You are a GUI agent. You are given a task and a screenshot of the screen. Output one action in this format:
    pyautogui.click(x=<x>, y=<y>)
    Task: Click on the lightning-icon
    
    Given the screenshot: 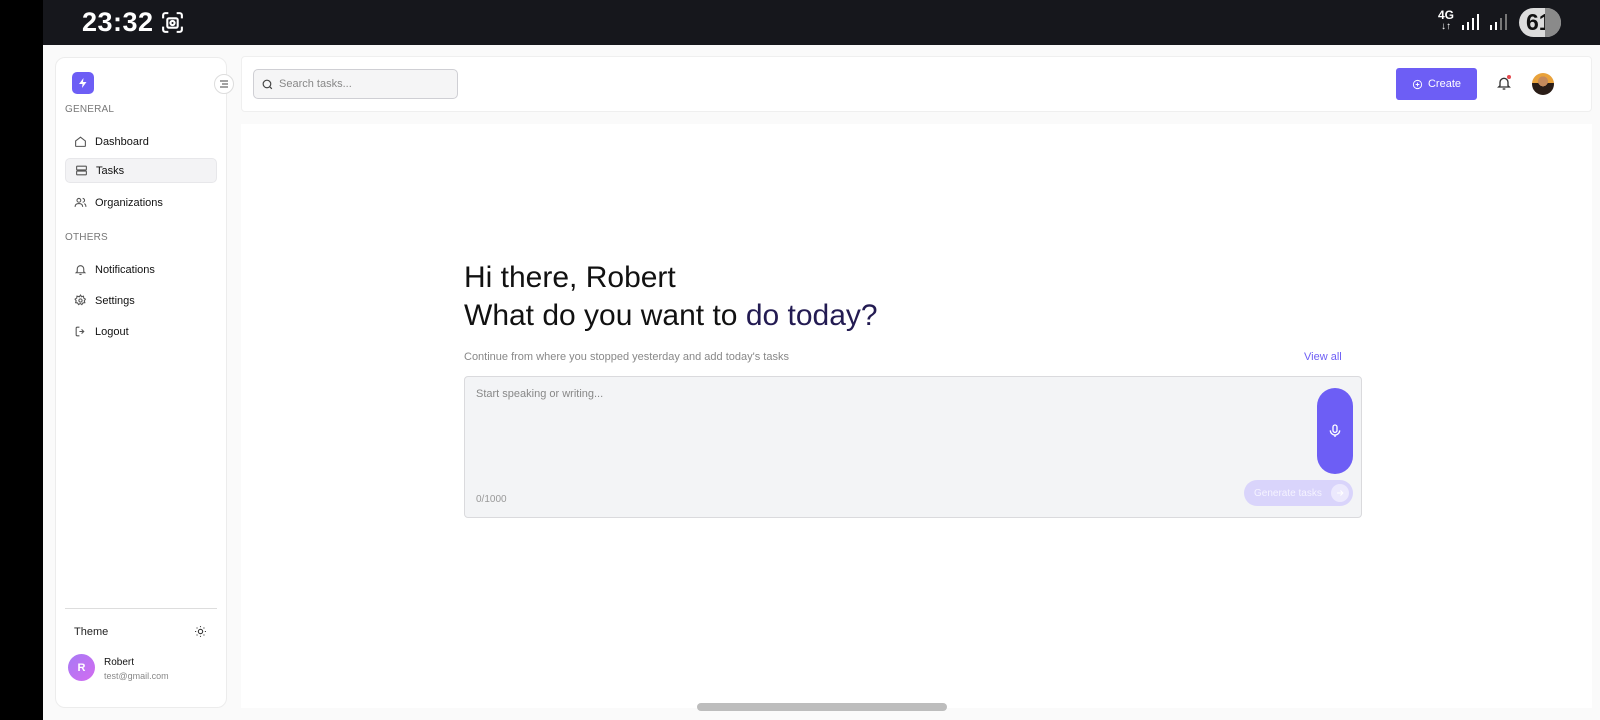 What is the action you would take?
    pyautogui.click(x=83, y=83)
    